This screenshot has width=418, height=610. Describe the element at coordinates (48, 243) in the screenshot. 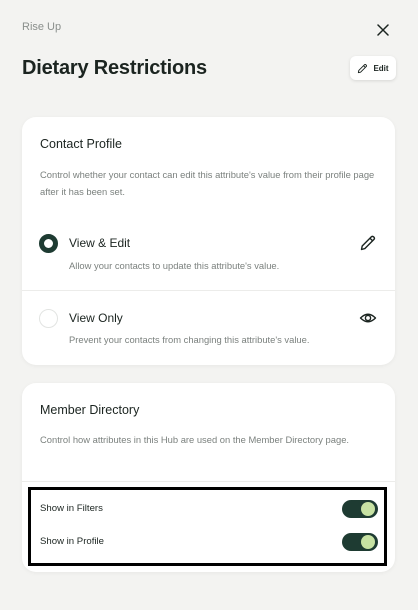

I see `view-edit-radio` at that location.